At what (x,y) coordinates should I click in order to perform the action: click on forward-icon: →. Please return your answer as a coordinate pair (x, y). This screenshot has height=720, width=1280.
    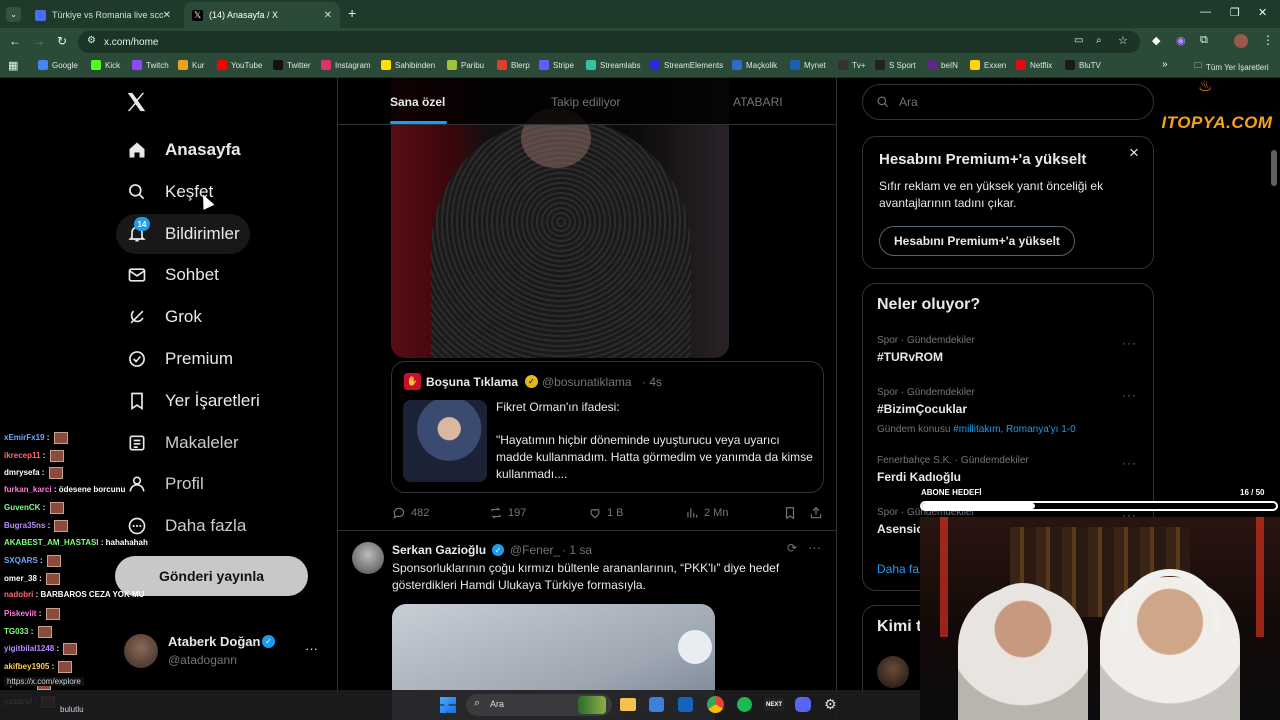
    Looking at the image, I should click on (39, 41).